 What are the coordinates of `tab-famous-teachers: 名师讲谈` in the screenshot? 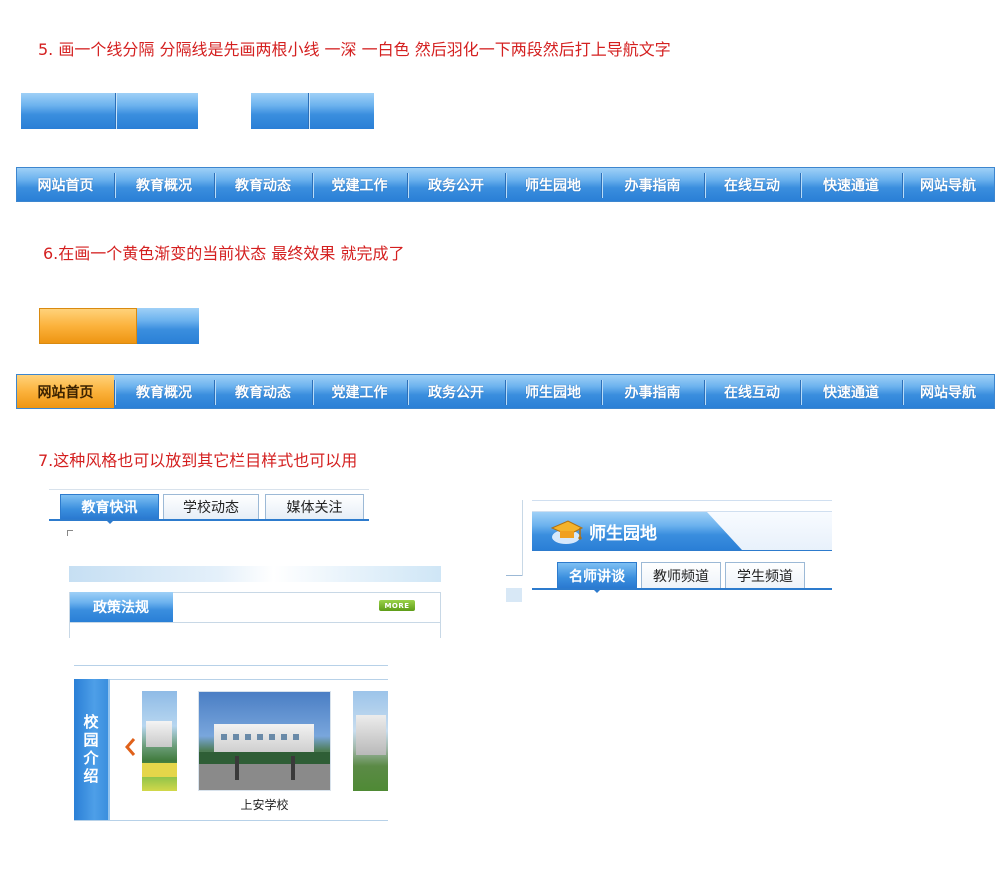 It's located at (597, 575).